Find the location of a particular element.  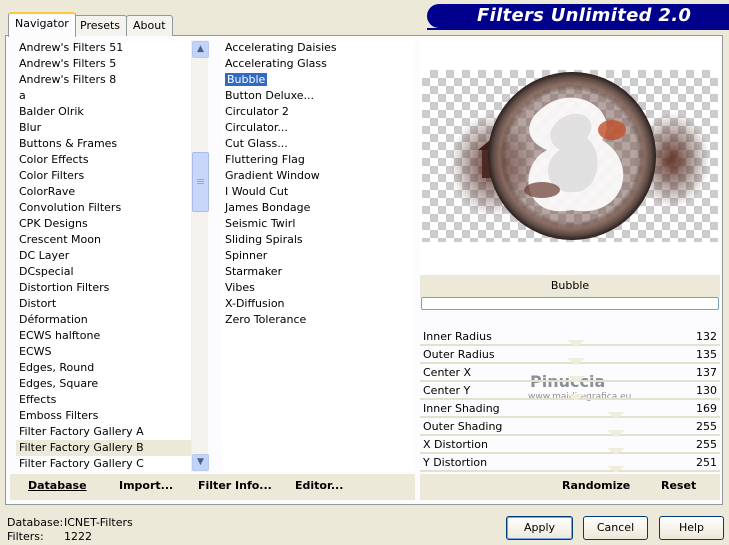

banner-underline is located at coordinates (578, 29).